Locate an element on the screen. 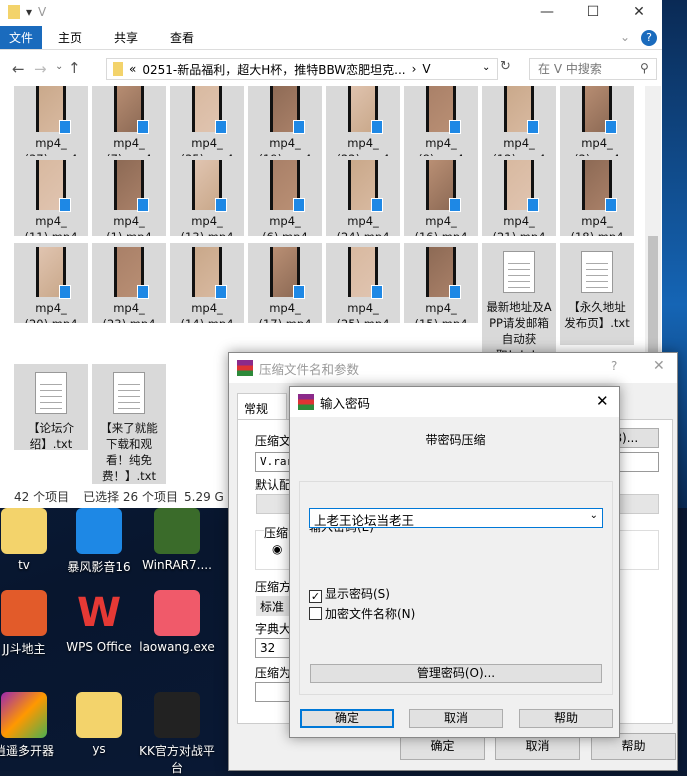 The width and height of the screenshot is (687, 776). desktop-icon-label: ys is located at coordinates (99, 749).